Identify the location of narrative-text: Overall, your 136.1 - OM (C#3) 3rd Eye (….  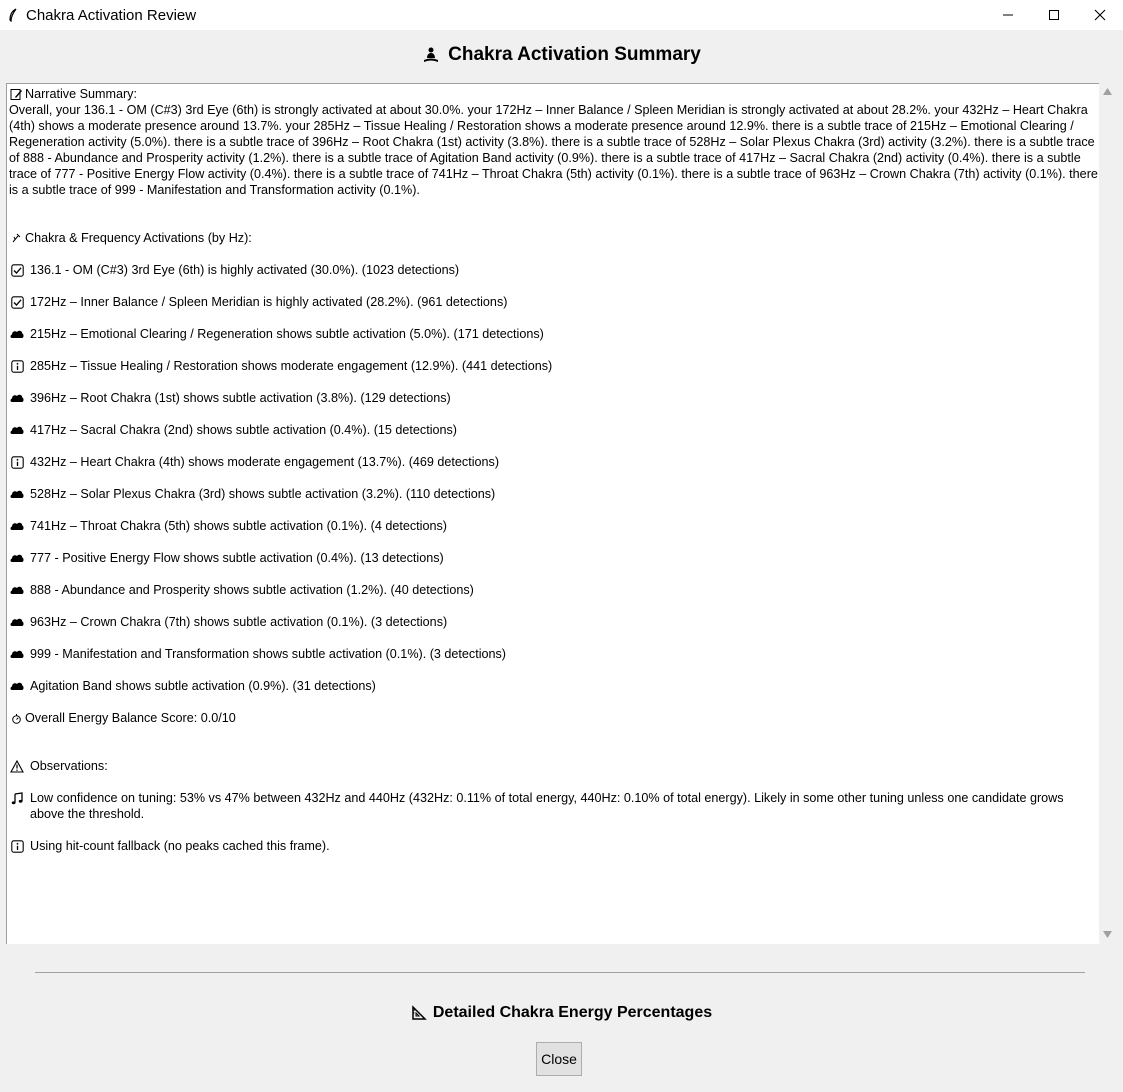
(553, 150).